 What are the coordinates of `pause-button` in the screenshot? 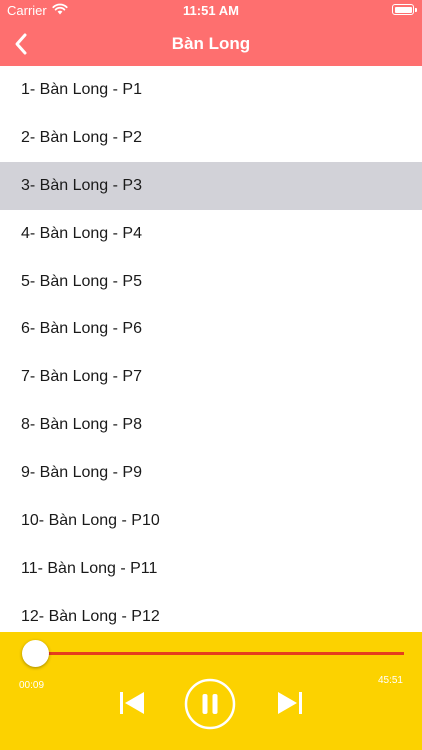 It's located at (210, 704).